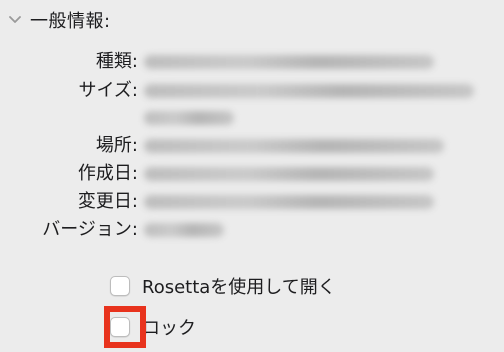  Describe the element at coordinates (184, 230) in the screenshot. I see `version-value-redacted` at that location.